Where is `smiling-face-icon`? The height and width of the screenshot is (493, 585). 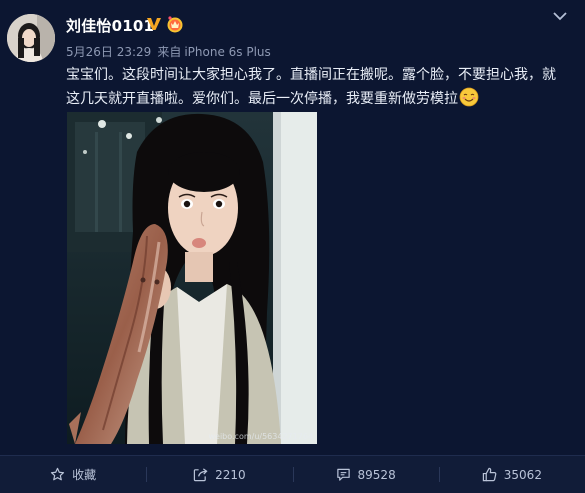 smiling-face-icon is located at coordinates (469, 97).